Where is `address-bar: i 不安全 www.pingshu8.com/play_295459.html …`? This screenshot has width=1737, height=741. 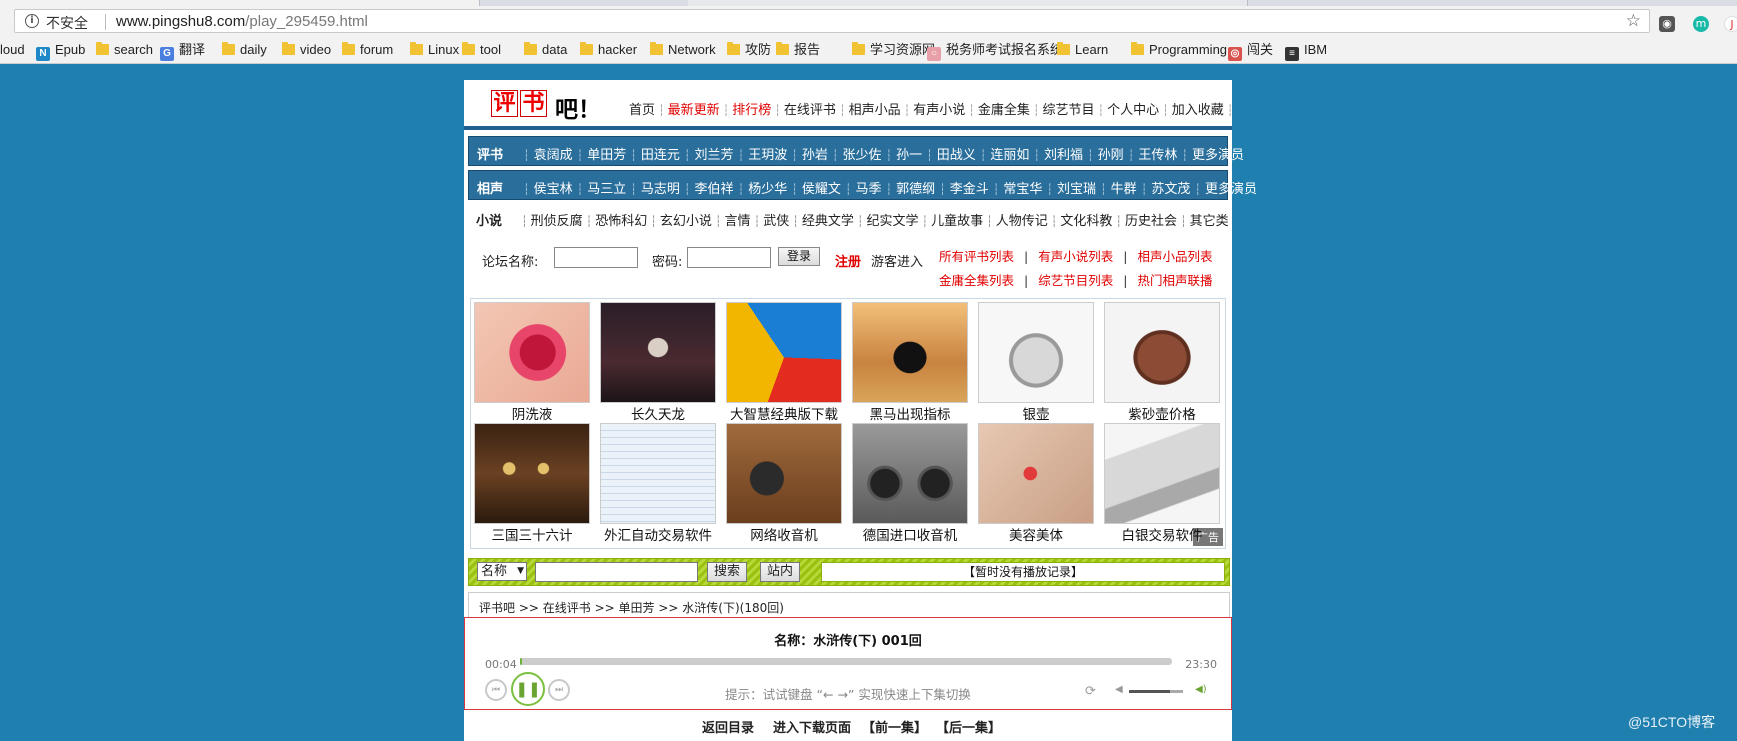
address-bar: i 不安全 www.pingshu8.com/play_295459.html … is located at coordinates (832, 21).